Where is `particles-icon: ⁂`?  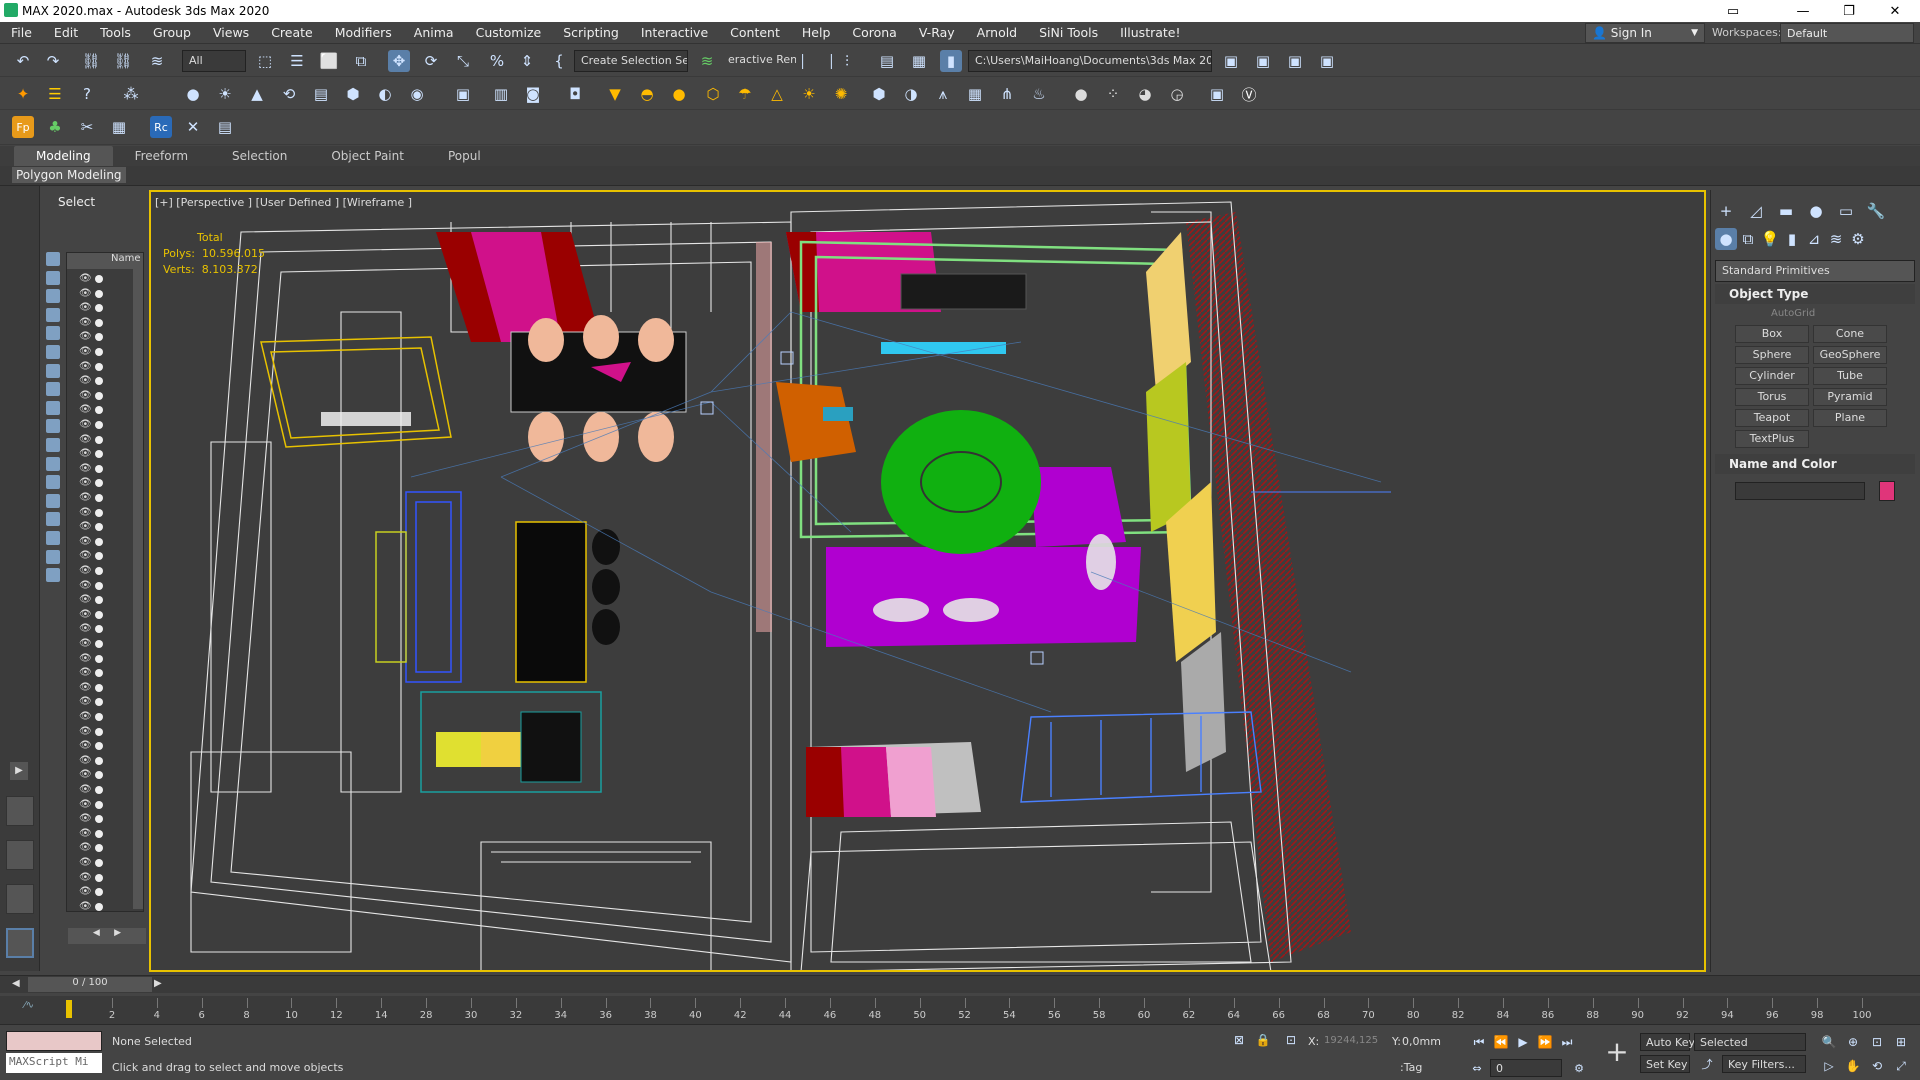
particles-icon: ⁂ is located at coordinates (131, 94).